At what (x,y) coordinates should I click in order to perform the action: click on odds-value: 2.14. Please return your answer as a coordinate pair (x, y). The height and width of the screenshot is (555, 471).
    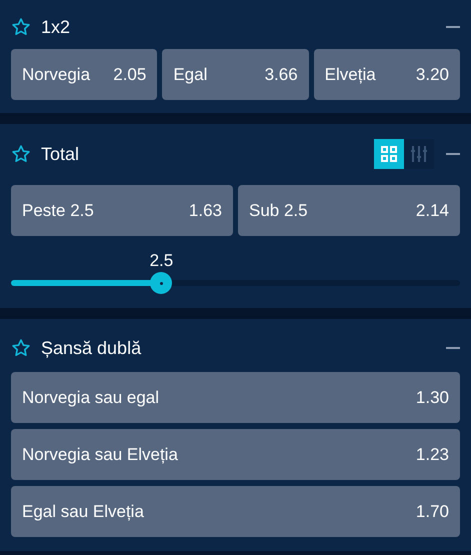
    Looking at the image, I should click on (432, 211).